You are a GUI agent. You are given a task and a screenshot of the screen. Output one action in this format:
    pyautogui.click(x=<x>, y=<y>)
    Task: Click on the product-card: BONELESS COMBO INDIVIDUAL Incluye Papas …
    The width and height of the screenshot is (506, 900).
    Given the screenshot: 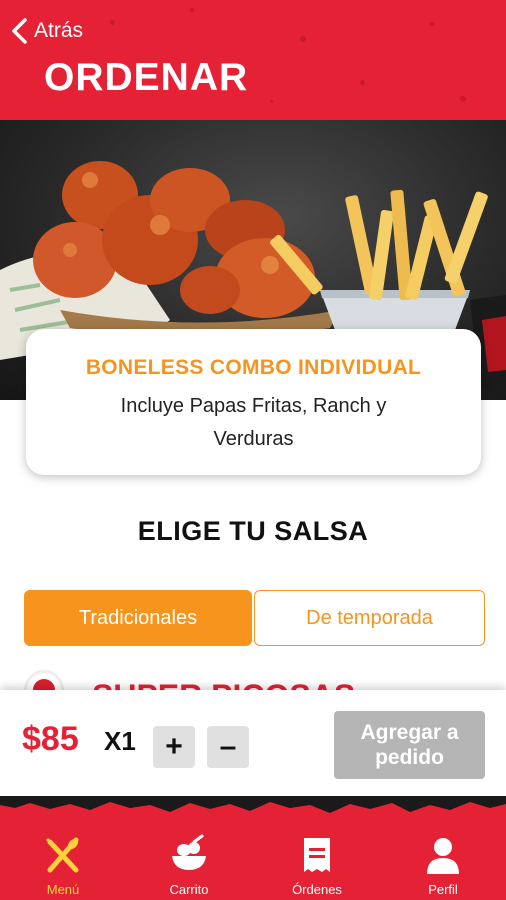 What is the action you would take?
    pyautogui.click(x=253, y=402)
    